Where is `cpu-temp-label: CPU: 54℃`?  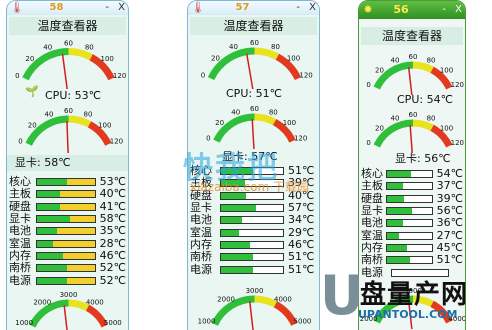 cpu-temp-label: CPU: 54℃ is located at coordinates (425, 99).